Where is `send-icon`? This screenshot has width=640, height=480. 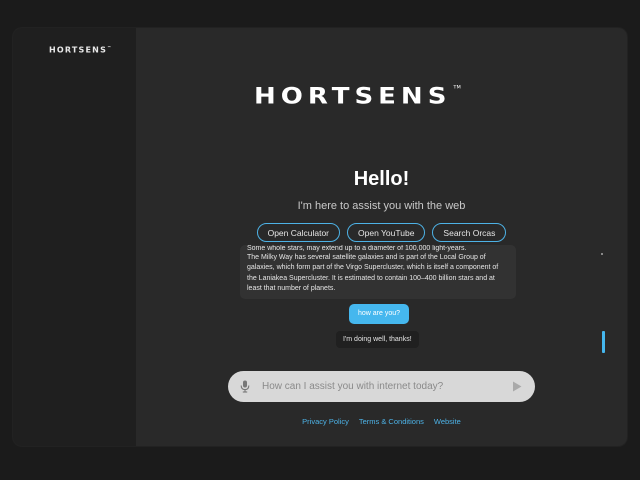 send-icon is located at coordinates (517, 386).